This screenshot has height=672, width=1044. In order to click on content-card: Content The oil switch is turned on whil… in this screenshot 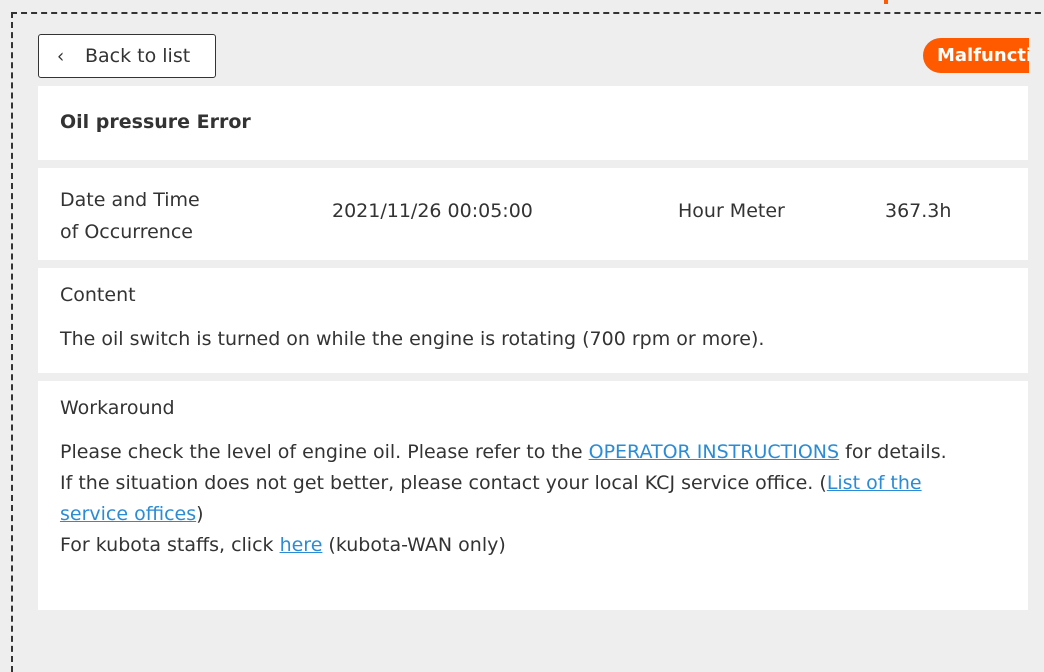, I will do `click(533, 320)`.